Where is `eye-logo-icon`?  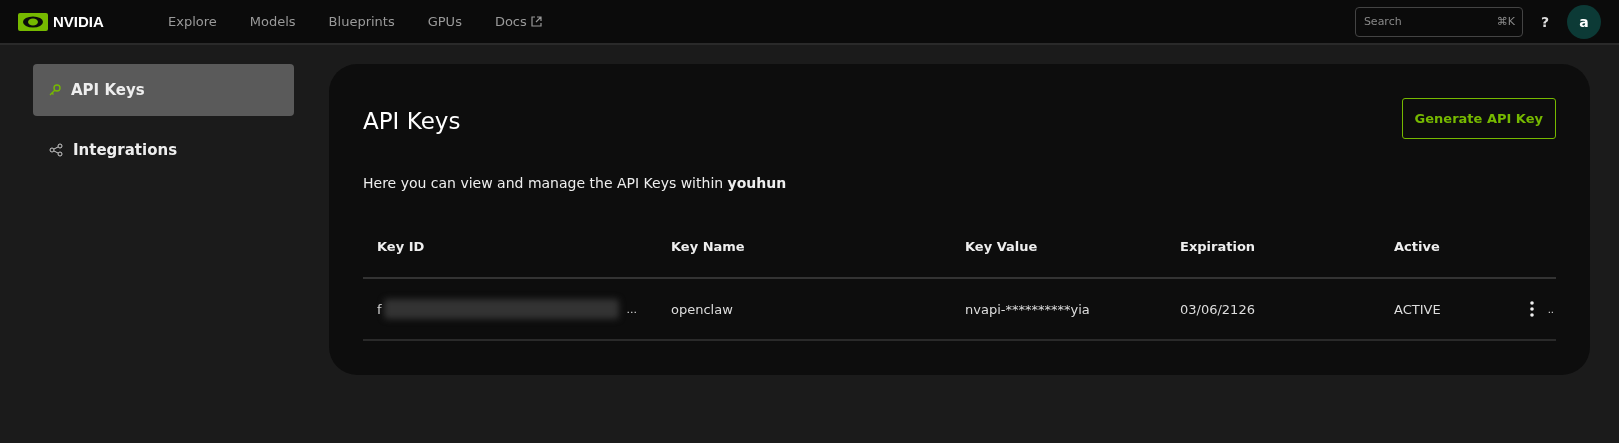 eye-logo-icon is located at coordinates (33, 21).